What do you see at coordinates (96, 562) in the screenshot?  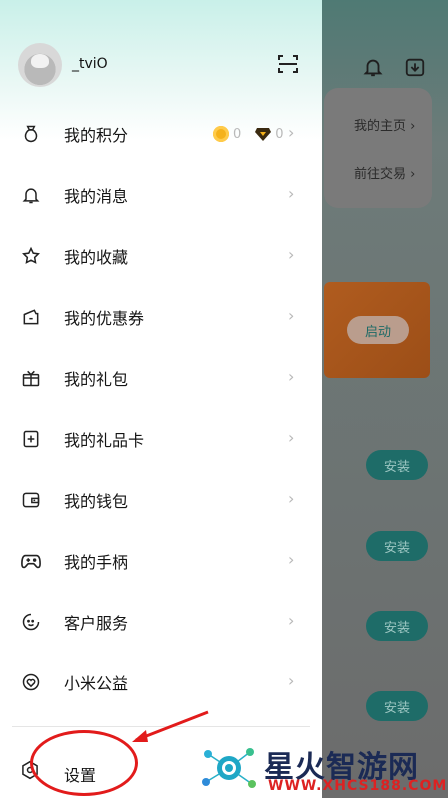 I see `menu-item-label: 我的手柄` at bounding box center [96, 562].